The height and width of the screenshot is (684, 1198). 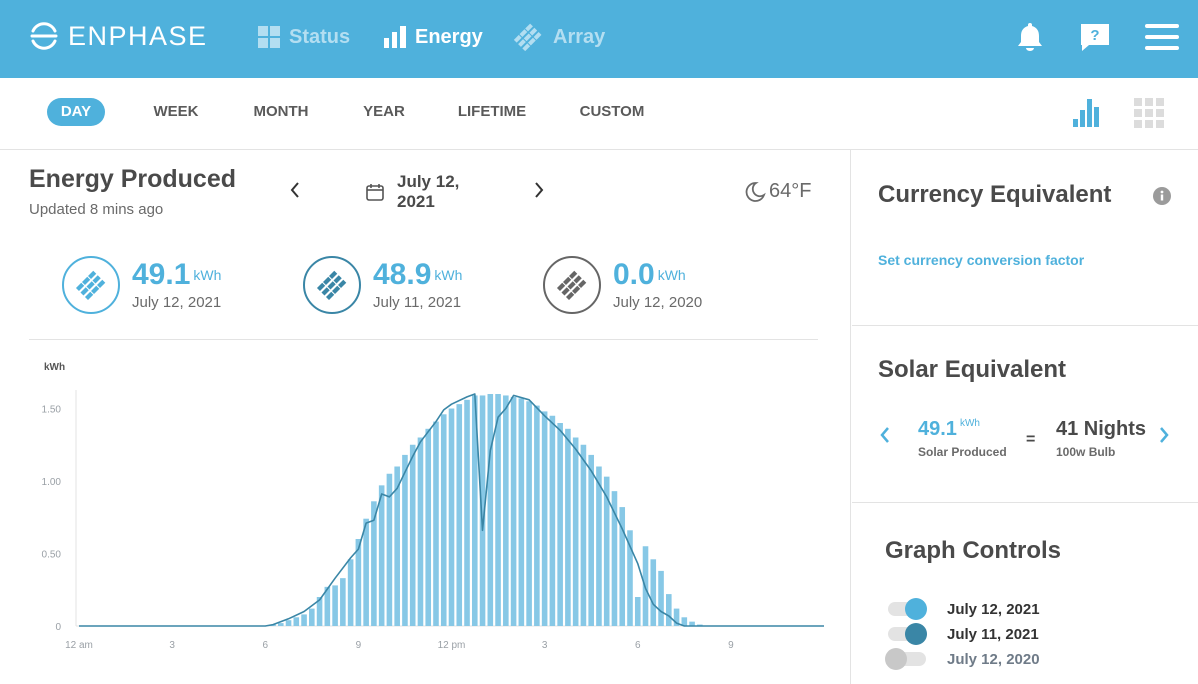 What do you see at coordinates (141, 285) in the screenshot?
I see `stat-today: 49.1 kWh July 12, 2021` at bounding box center [141, 285].